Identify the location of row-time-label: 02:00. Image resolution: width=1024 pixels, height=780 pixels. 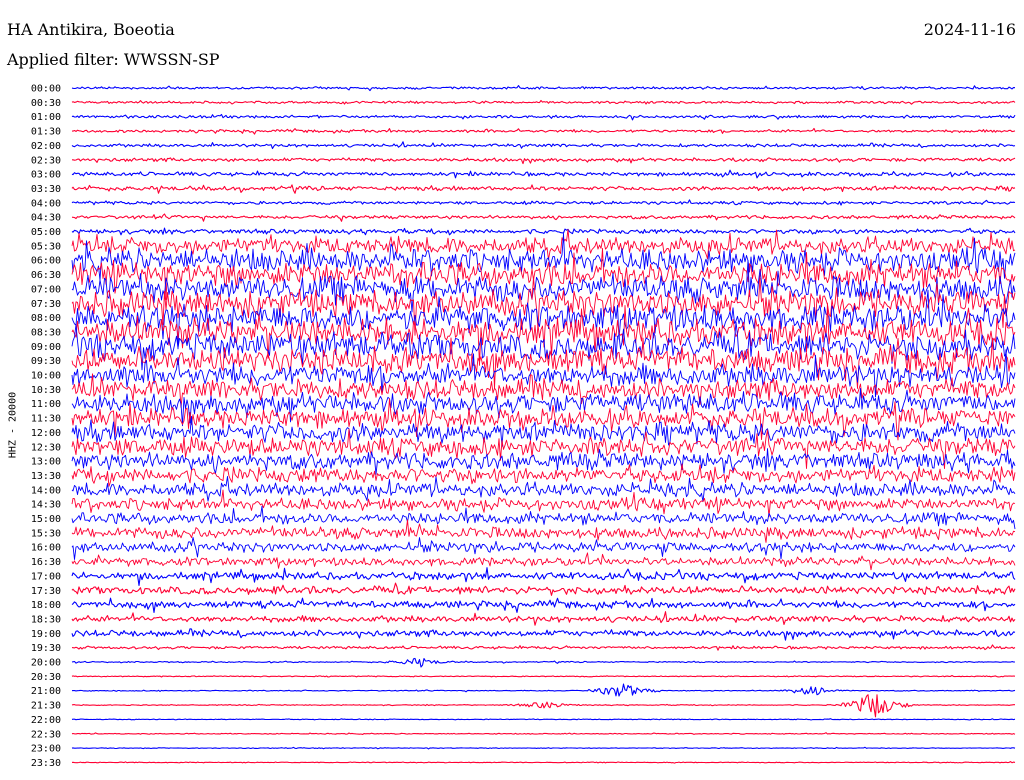
(46, 146).